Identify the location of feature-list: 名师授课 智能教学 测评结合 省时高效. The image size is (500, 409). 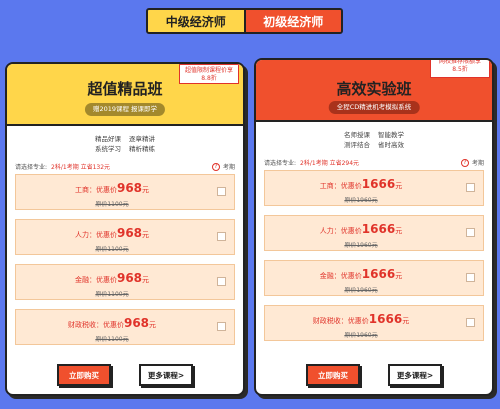
(374, 140).